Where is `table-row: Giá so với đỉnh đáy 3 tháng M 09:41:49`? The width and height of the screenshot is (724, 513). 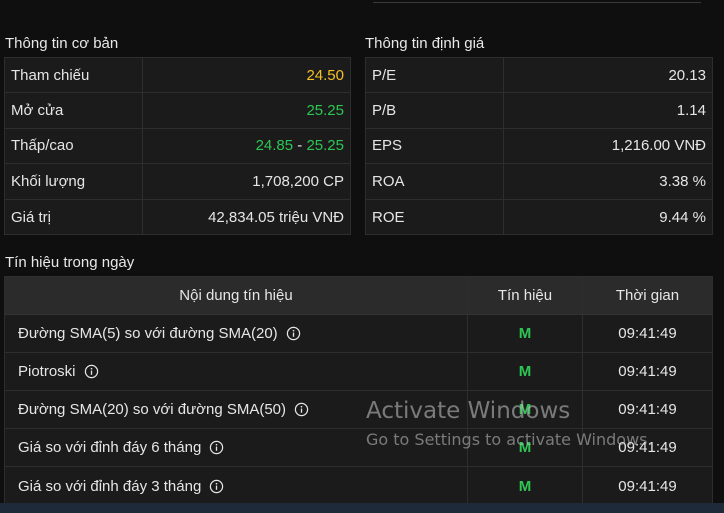 table-row: Giá so với đỉnh đáy 3 tháng M 09:41:49 is located at coordinates (358, 486).